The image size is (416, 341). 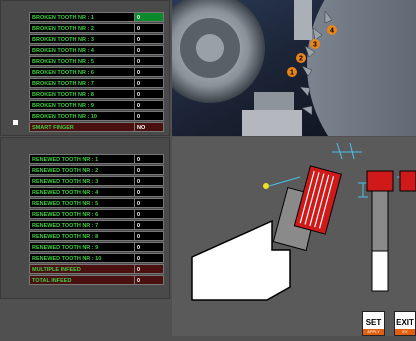 I want to click on row-label: BROKEN TOOTH NR : 2, so click(x=81, y=28).